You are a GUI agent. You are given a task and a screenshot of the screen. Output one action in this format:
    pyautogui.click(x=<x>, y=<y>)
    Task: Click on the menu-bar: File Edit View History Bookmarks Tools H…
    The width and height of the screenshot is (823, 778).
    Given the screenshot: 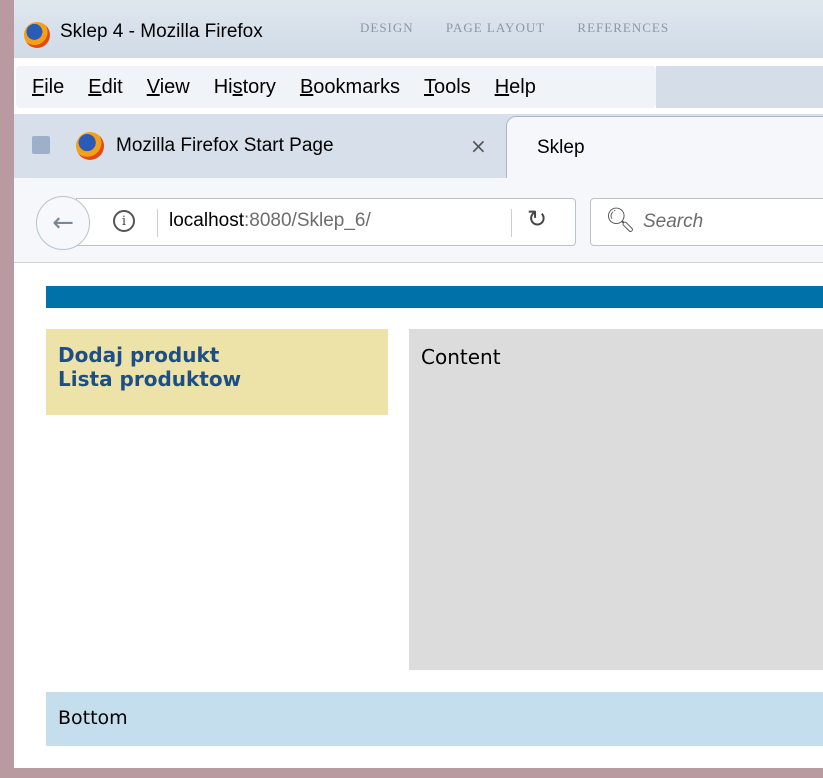 What is the action you would take?
    pyautogui.click(x=336, y=87)
    